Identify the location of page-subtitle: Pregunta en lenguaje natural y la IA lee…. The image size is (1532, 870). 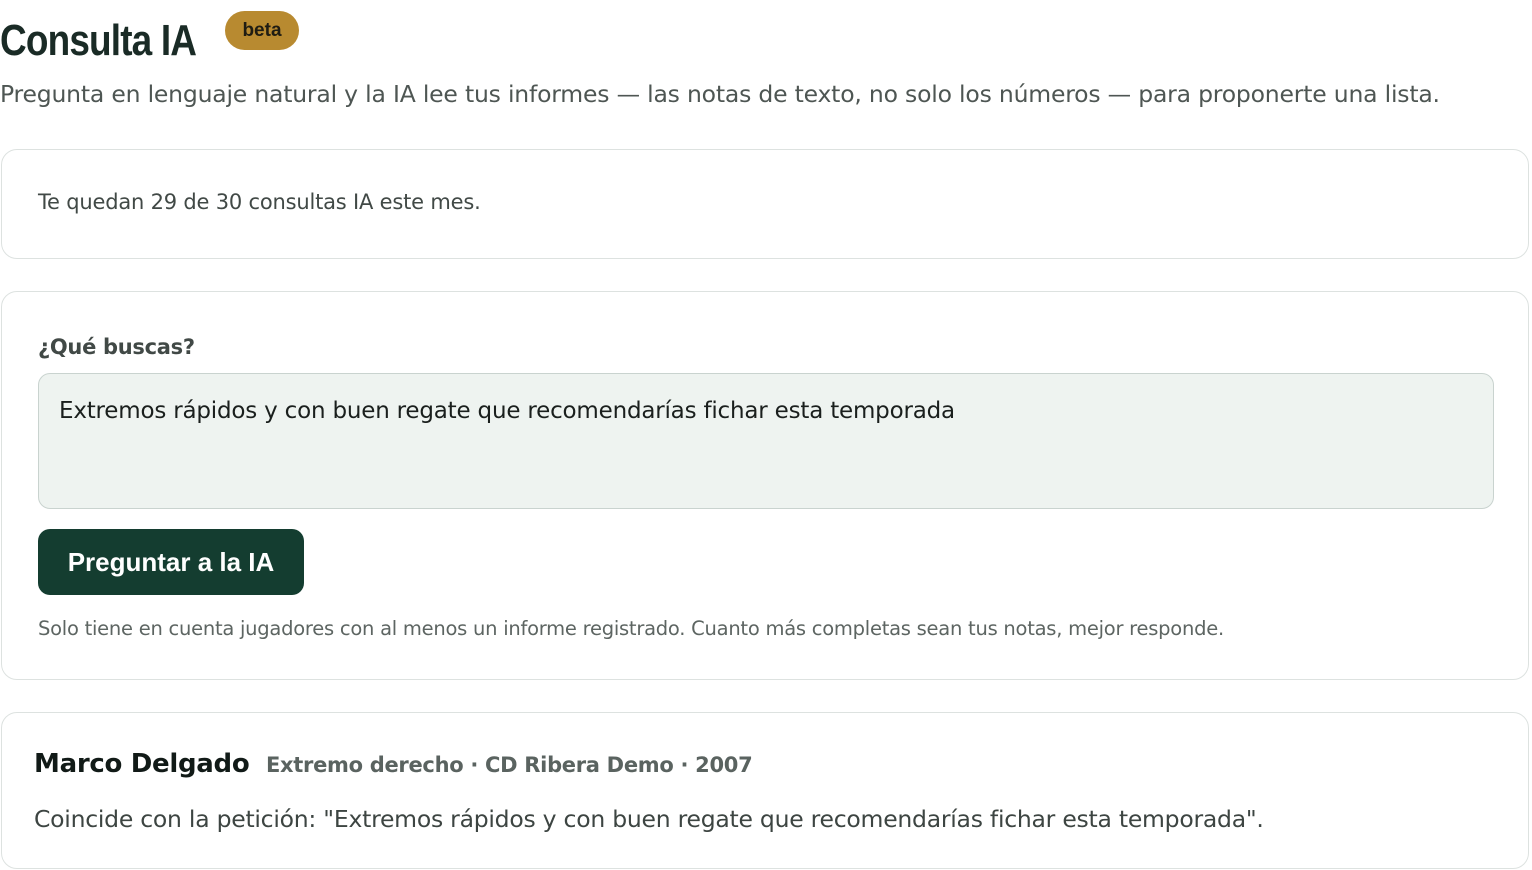
(720, 94).